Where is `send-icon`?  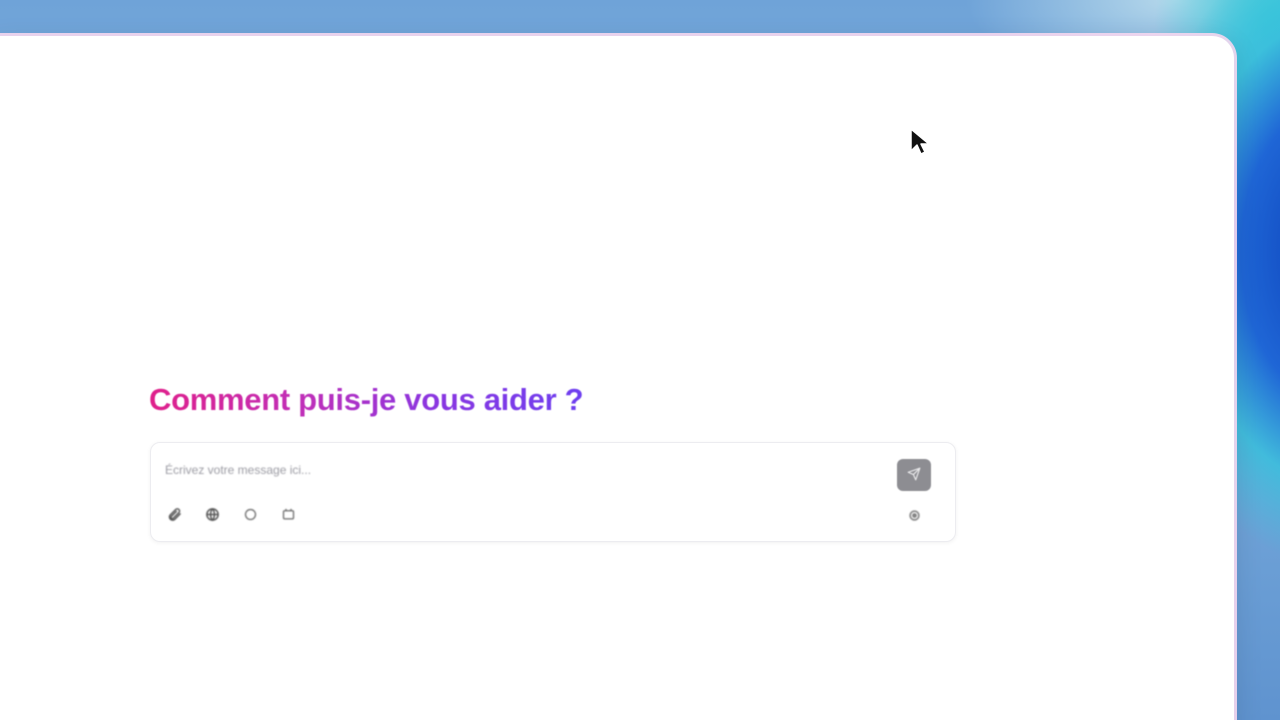 send-icon is located at coordinates (914, 475).